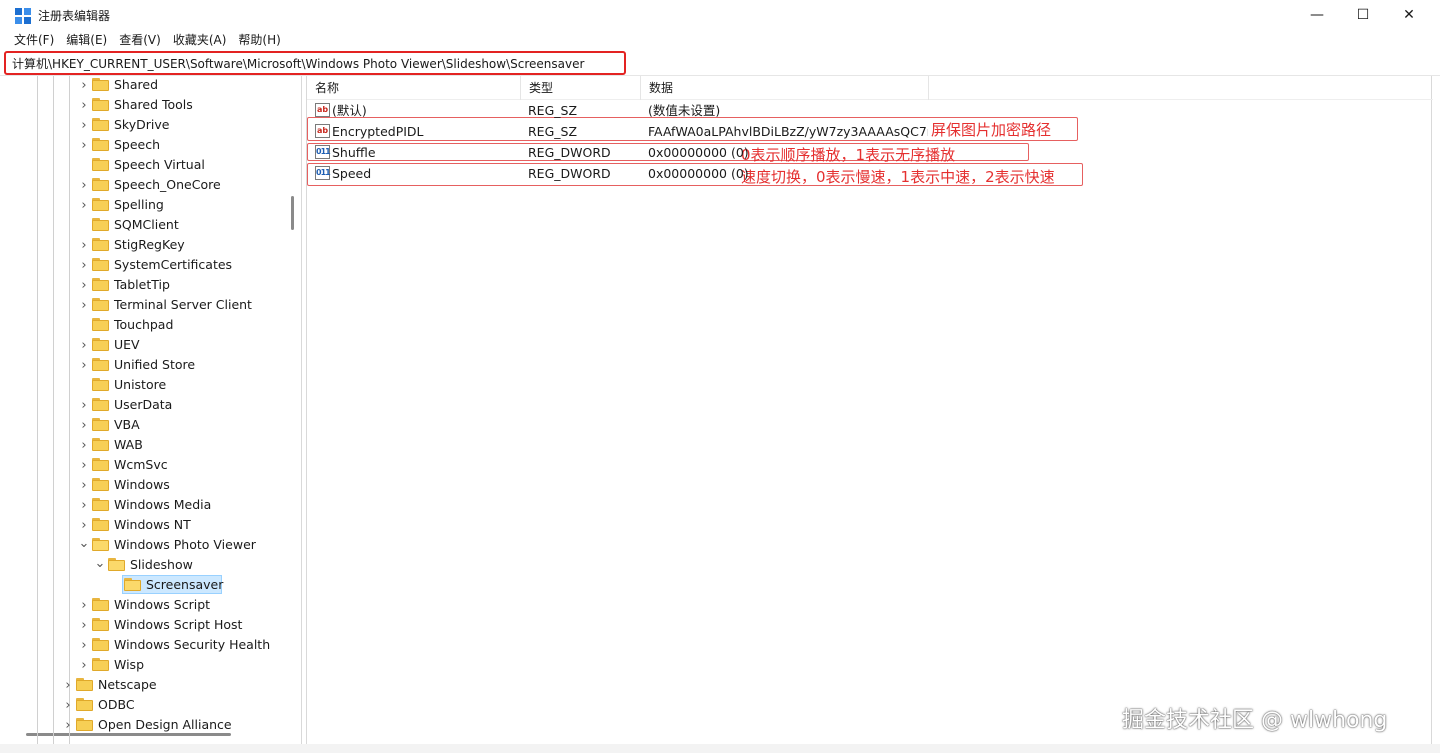 This screenshot has width=1440, height=753. I want to click on column-header-data: 数据, so click(785, 88).